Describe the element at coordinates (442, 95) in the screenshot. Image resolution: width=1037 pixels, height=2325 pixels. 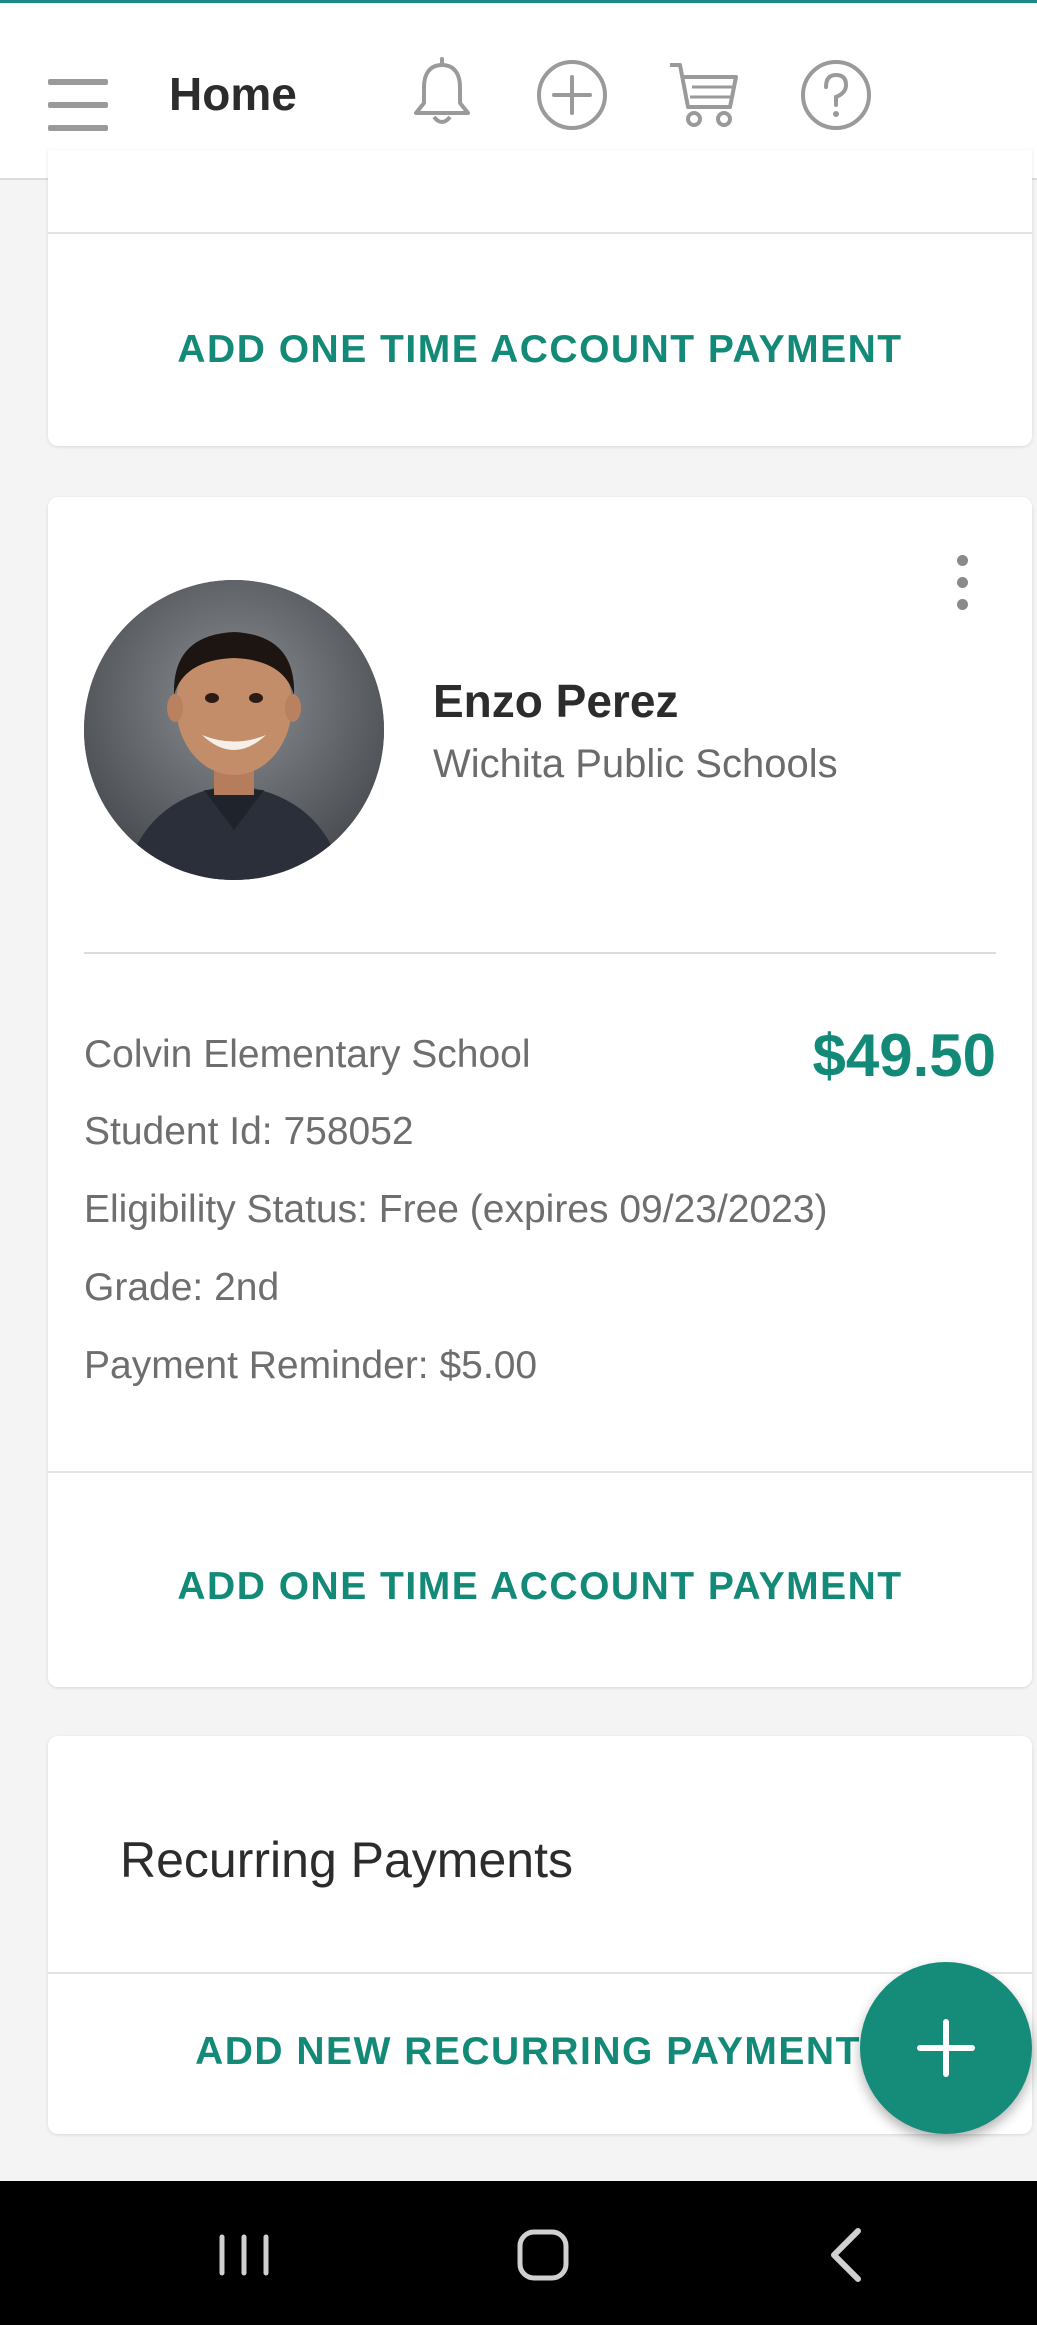
I see `bell-icon` at that location.